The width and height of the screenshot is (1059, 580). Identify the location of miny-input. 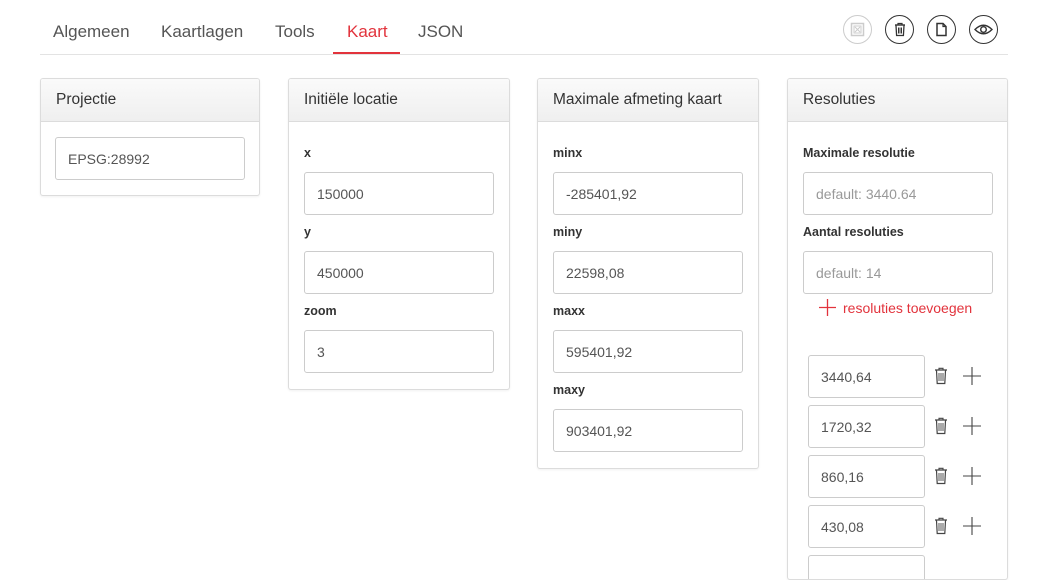
(648, 272).